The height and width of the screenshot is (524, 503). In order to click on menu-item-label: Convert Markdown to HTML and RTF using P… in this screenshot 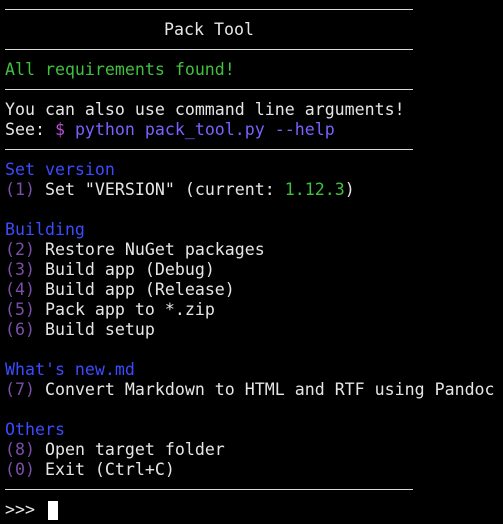, I will do `click(264, 389)`.